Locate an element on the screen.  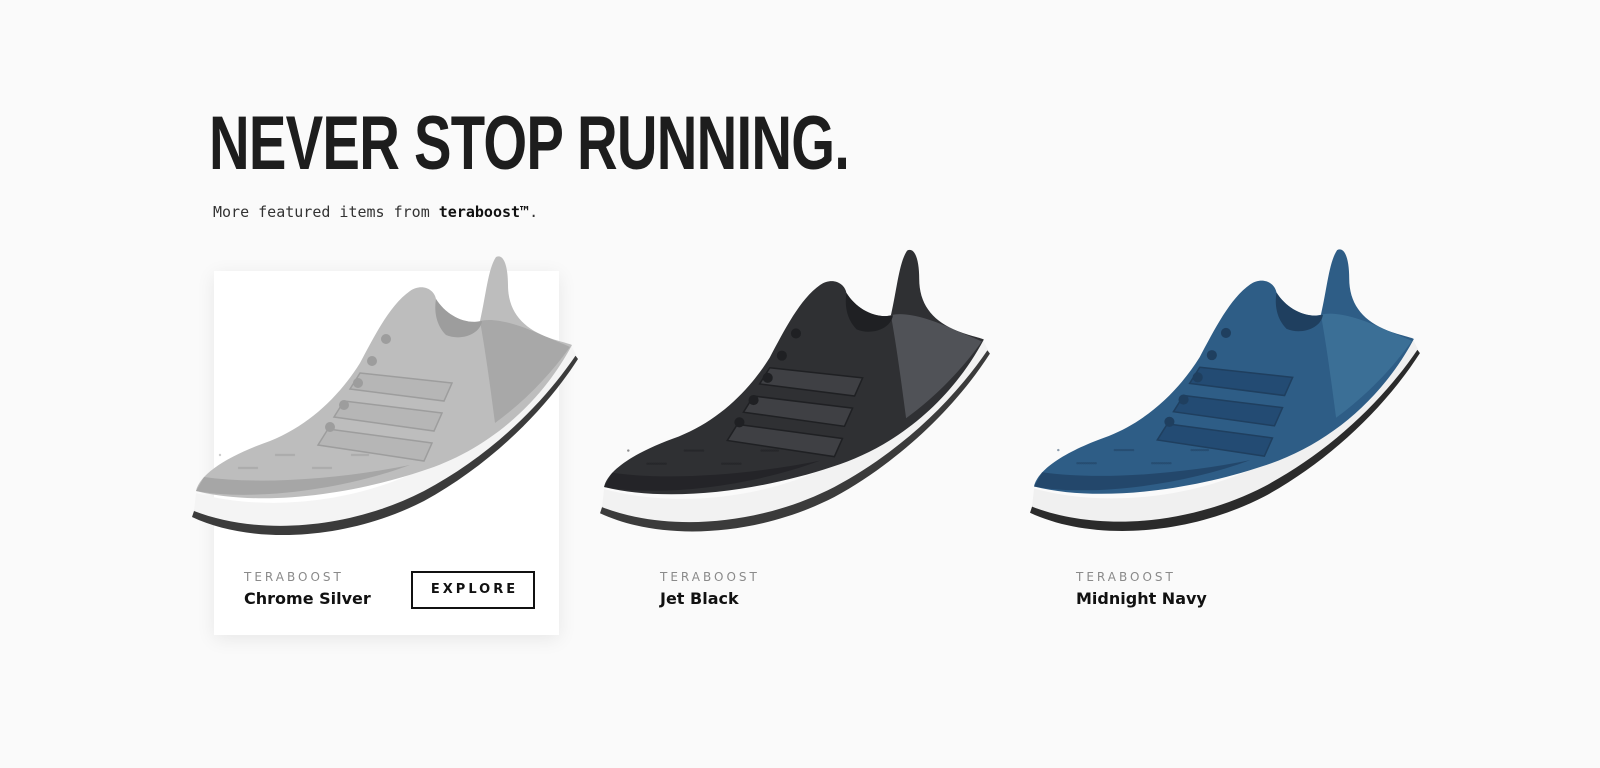
product-meta-midnight-navy: TERABOOST Midnight Navy is located at coordinates (1141, 589).